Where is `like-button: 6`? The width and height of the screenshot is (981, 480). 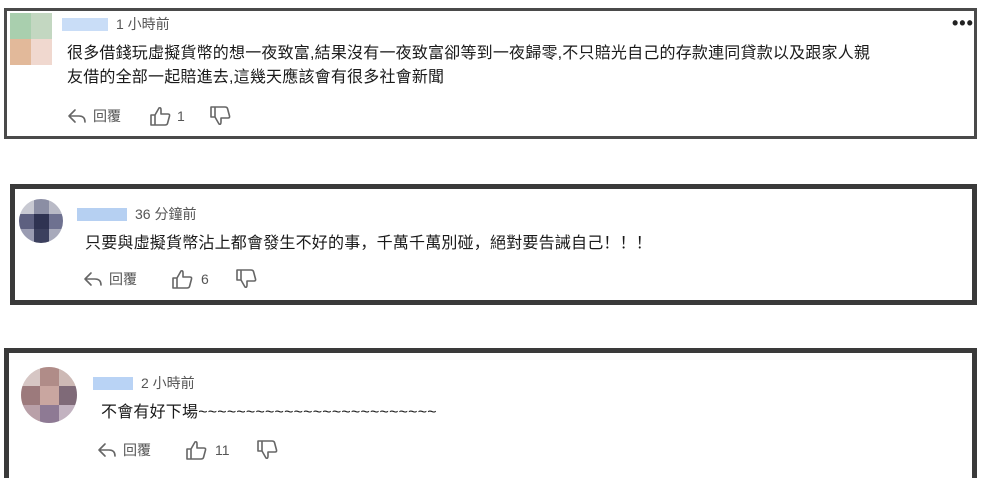 like-button: 6 is located at coordinates (190, 279).